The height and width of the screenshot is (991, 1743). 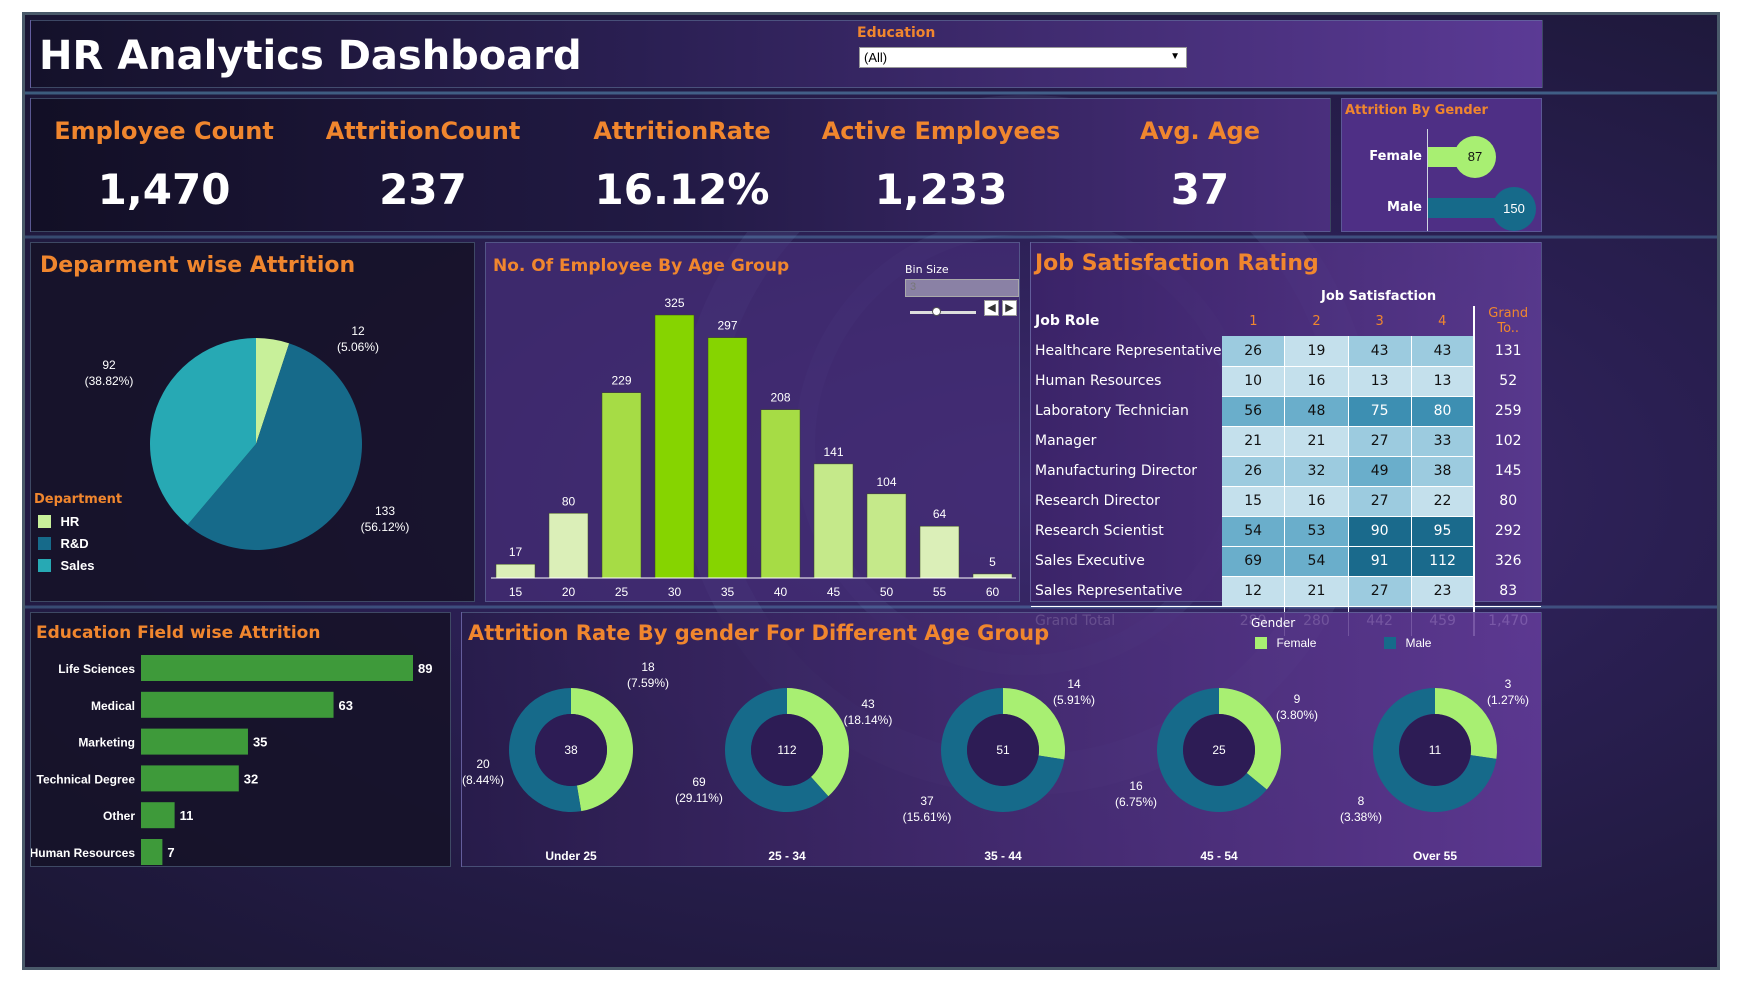 I want to click on table-row: Research Scientist 54 53 90 95 292, so click(x=1286, y=531).